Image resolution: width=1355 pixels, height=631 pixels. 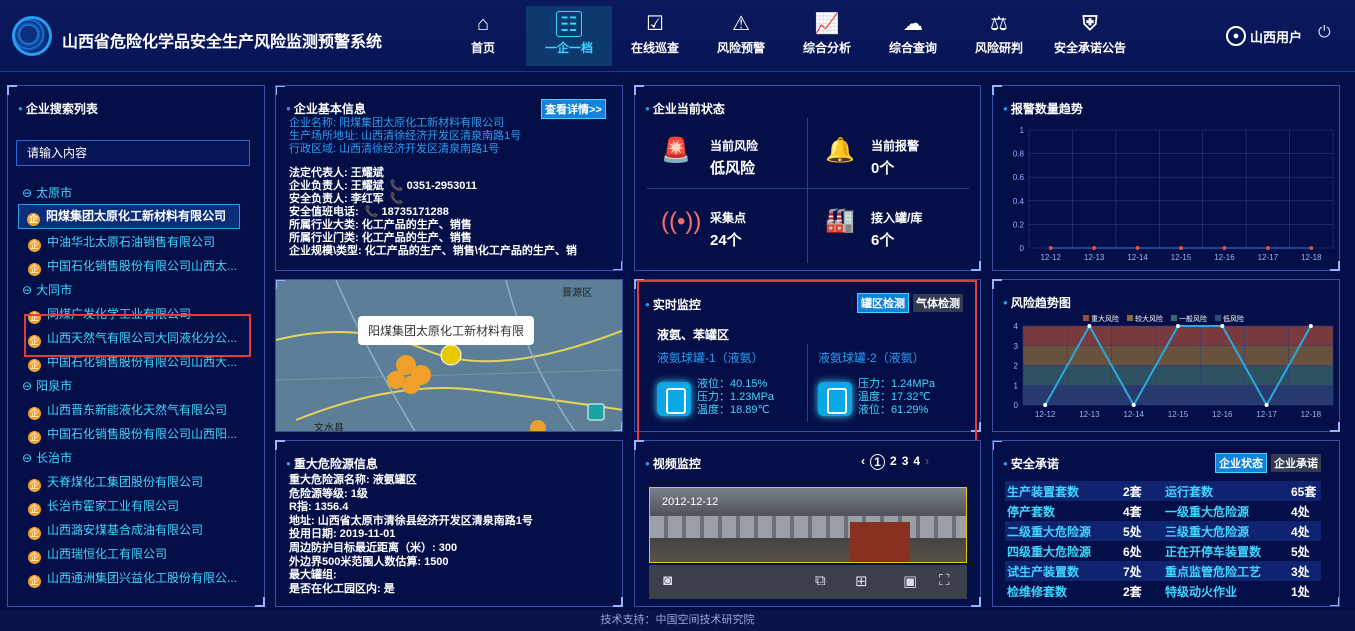 What do you see at coordinates (1090, 24) in the screenshot?
I see `shield-board-icon: ⛨` at bounding box center [1090, 24].